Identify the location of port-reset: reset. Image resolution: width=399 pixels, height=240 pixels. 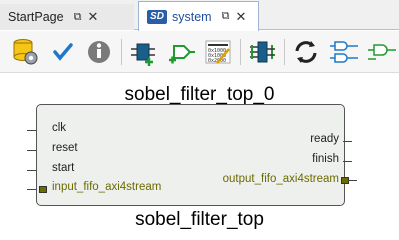
(65, 148).